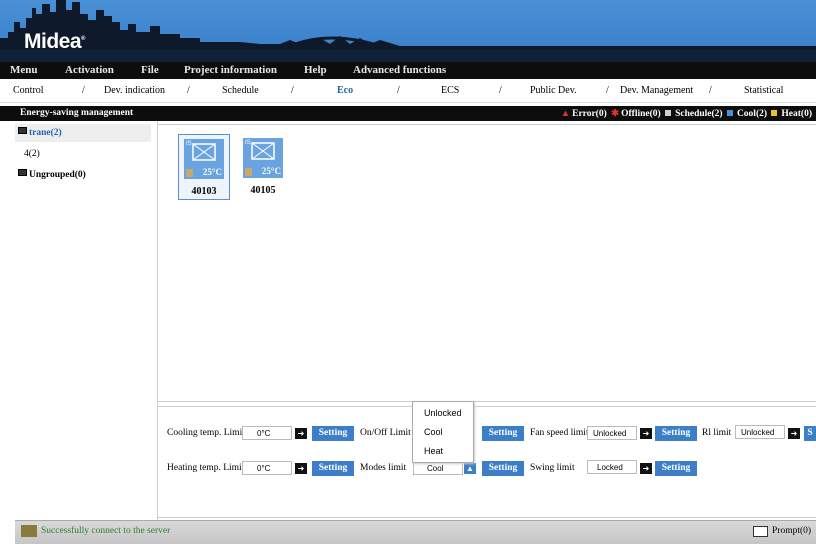 The width and height of the screenshot is (816, 544). What do you see at coordinates (83, 133) in the screenshot?
I see `tree-node-trane: trane(2)` at bounding box center [83, 133].